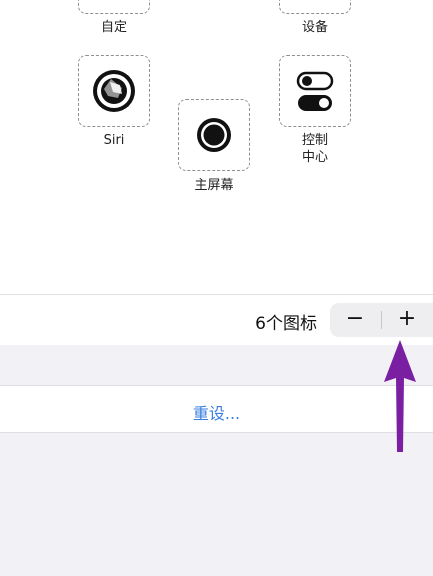  I want to click on section-gap, so click(216, 365).